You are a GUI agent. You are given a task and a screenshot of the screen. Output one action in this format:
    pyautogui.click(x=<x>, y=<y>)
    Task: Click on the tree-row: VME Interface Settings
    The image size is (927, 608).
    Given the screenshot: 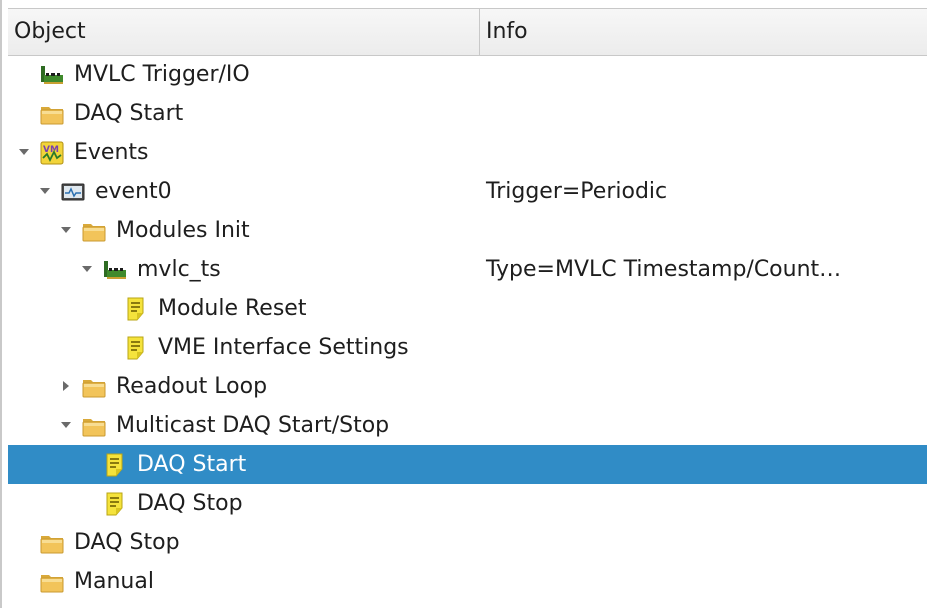 What is the action you would take?
    pyautogui.click(x=467, y=347)
    